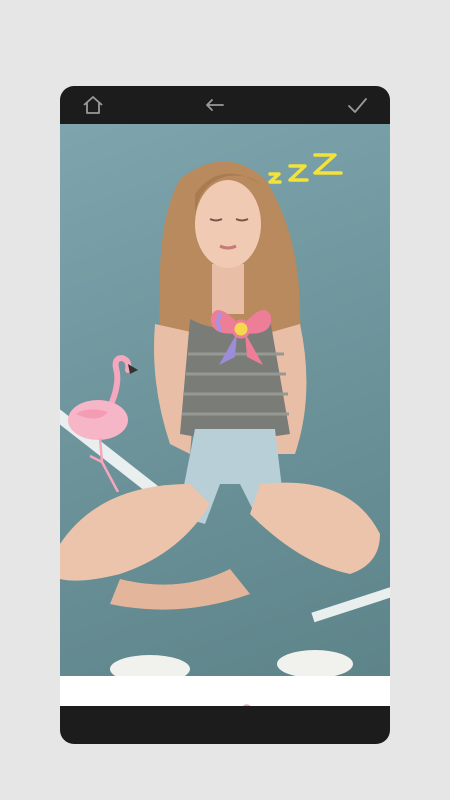  I want to click on zzz-sticker, so click(307, 171).